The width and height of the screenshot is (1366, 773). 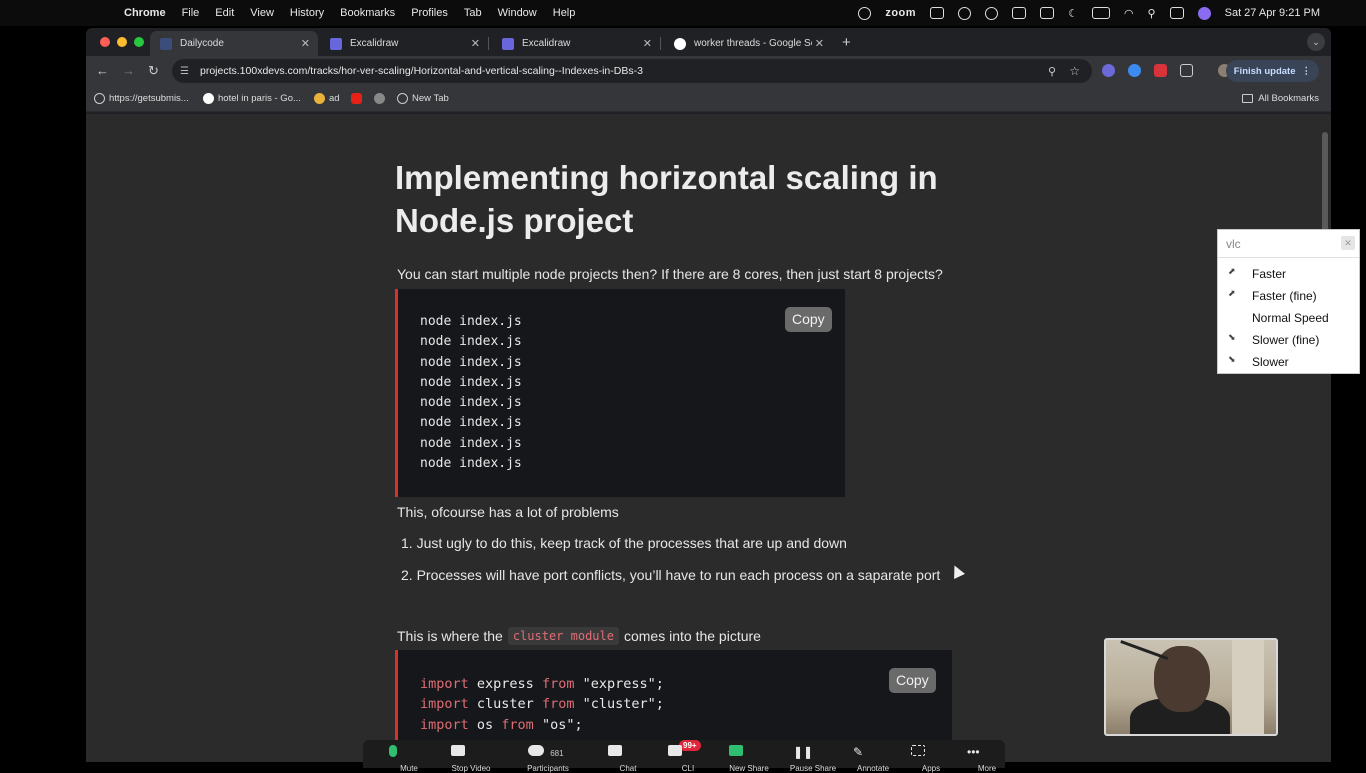 I want to click on vlc-item-slower: Slower, so click(x=1270, y=362).